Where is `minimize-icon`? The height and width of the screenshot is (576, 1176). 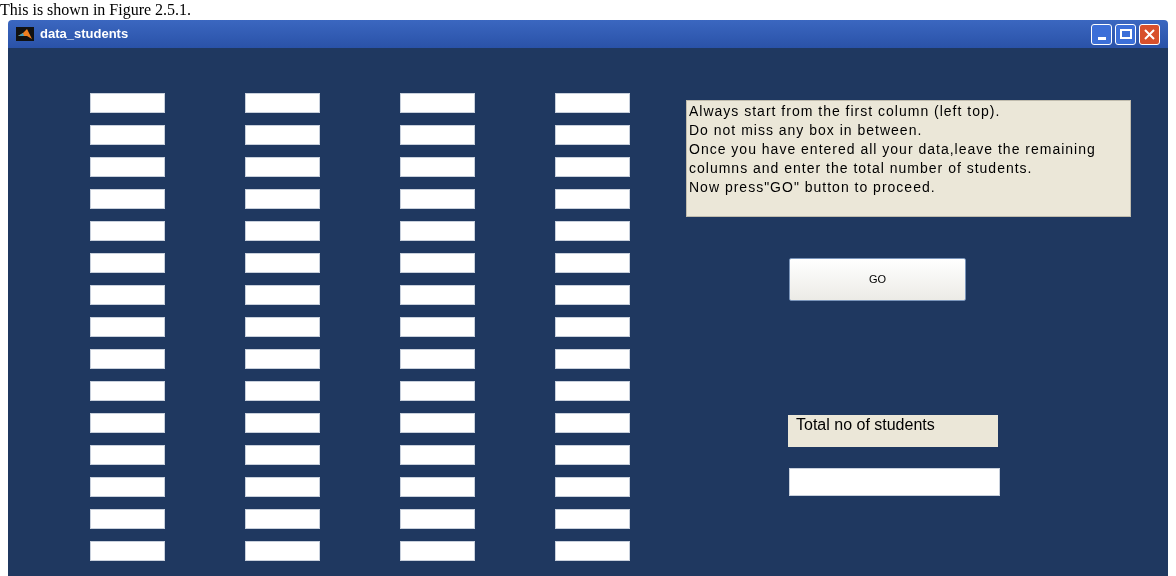 minimize-icon is located at coordinates (1101, 38).